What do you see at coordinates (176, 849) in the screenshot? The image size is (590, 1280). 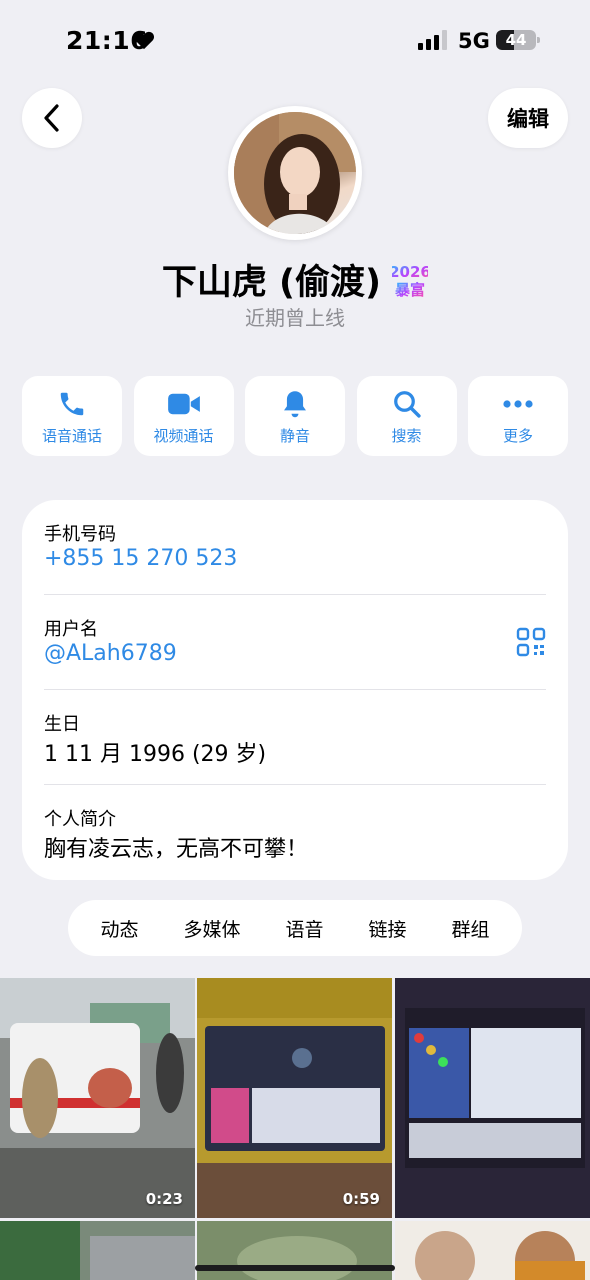 I see `bio-value: 胸有凌云志，无高不可攀！` at bounding box center [176, 849].